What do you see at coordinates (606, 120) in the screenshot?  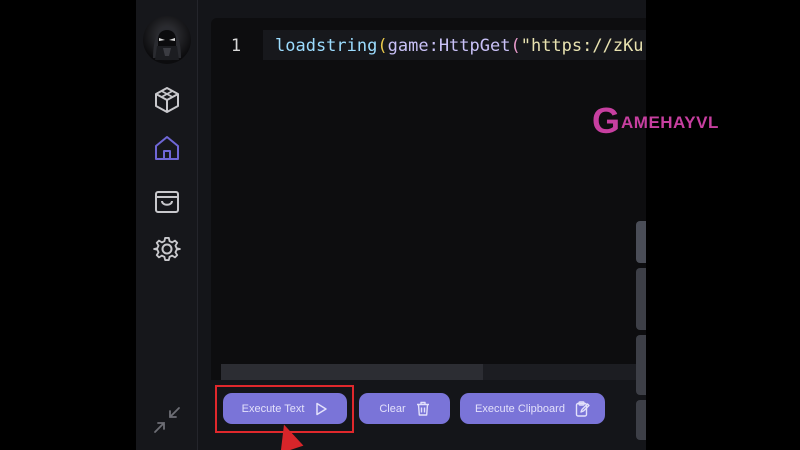 I see `watermark-initial: G` at bounding box center [606, 120].